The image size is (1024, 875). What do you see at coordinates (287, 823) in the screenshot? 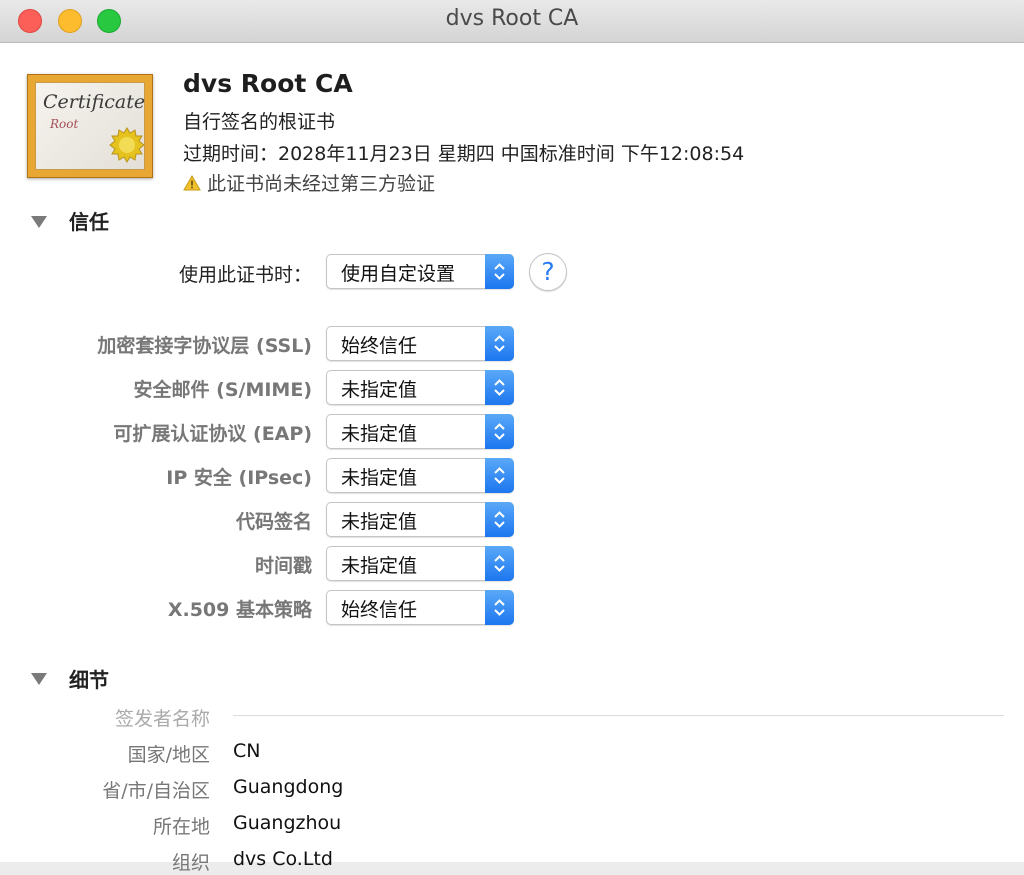
I see `detail-value: Guangzhou` at bounding box center [287, 823].